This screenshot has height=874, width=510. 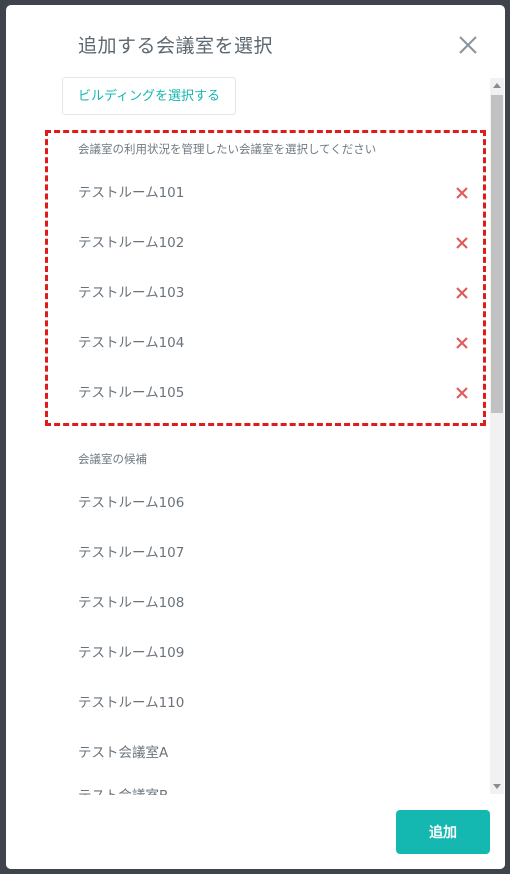 I want to click on candidate-room-item: テストルーム110, so click(x=278, y=703).